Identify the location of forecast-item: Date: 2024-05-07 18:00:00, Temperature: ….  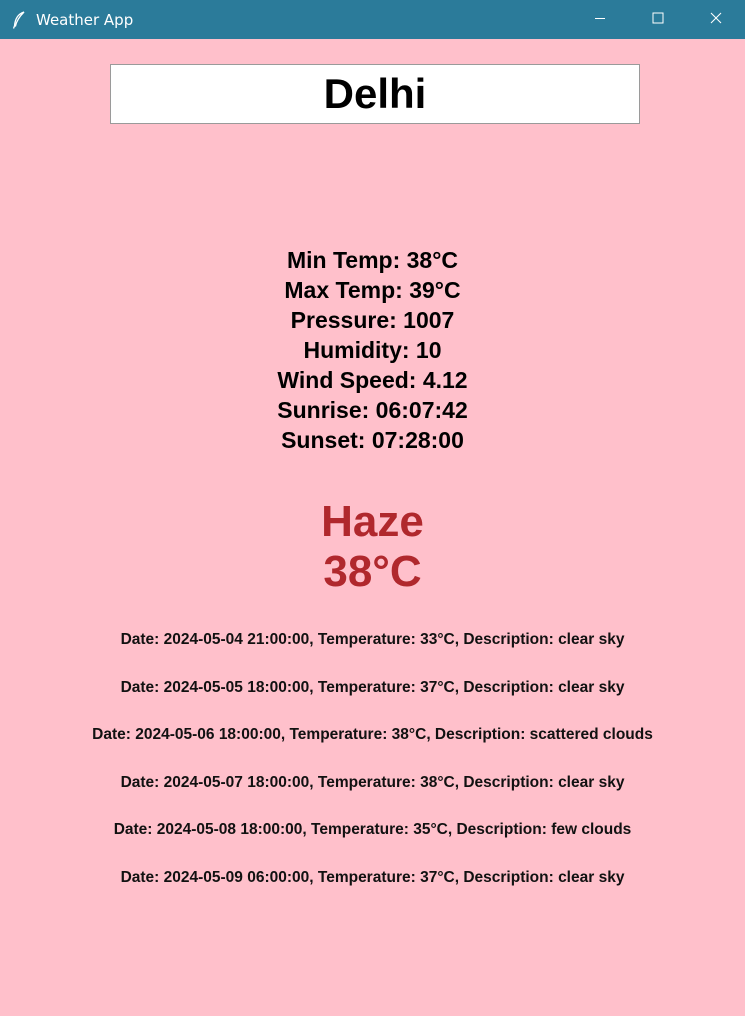
(372, 782).